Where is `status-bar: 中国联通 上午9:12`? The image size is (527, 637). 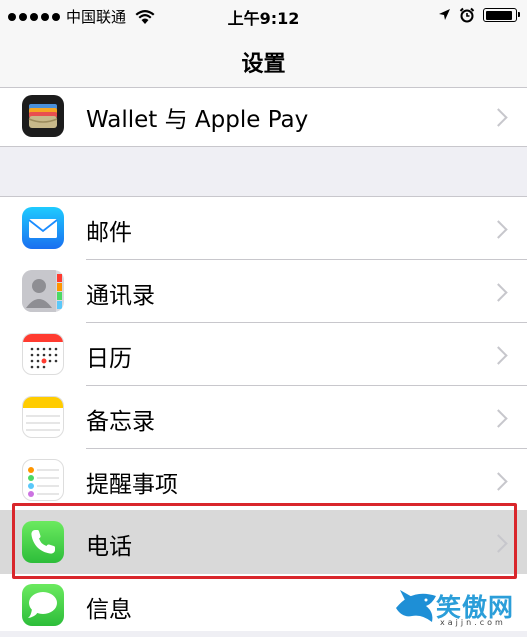 status-bar: 中国联通 上午9:12 is located at coordinates (263, 16).